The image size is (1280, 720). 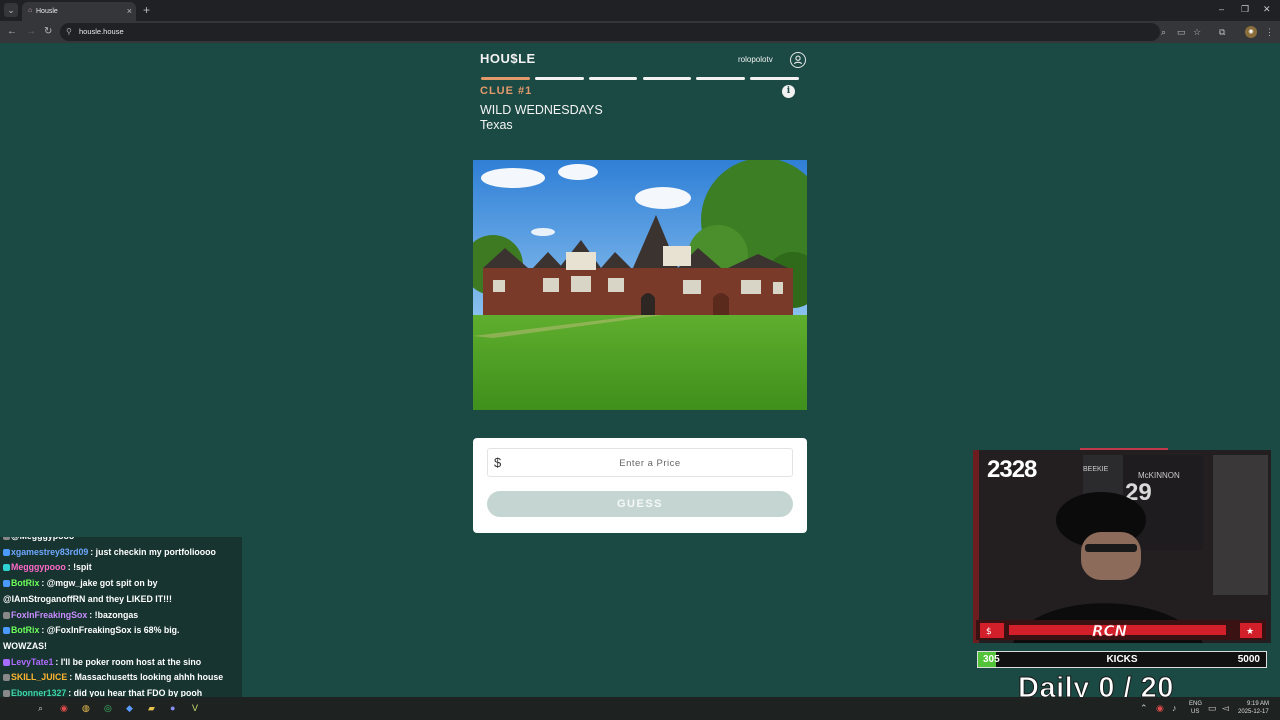 I want to click on chat-text: : !bazongas, so click(x=114, y=614).